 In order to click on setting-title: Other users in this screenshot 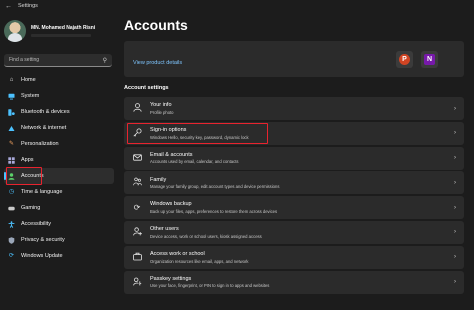, I will do `click(164, 229)`.